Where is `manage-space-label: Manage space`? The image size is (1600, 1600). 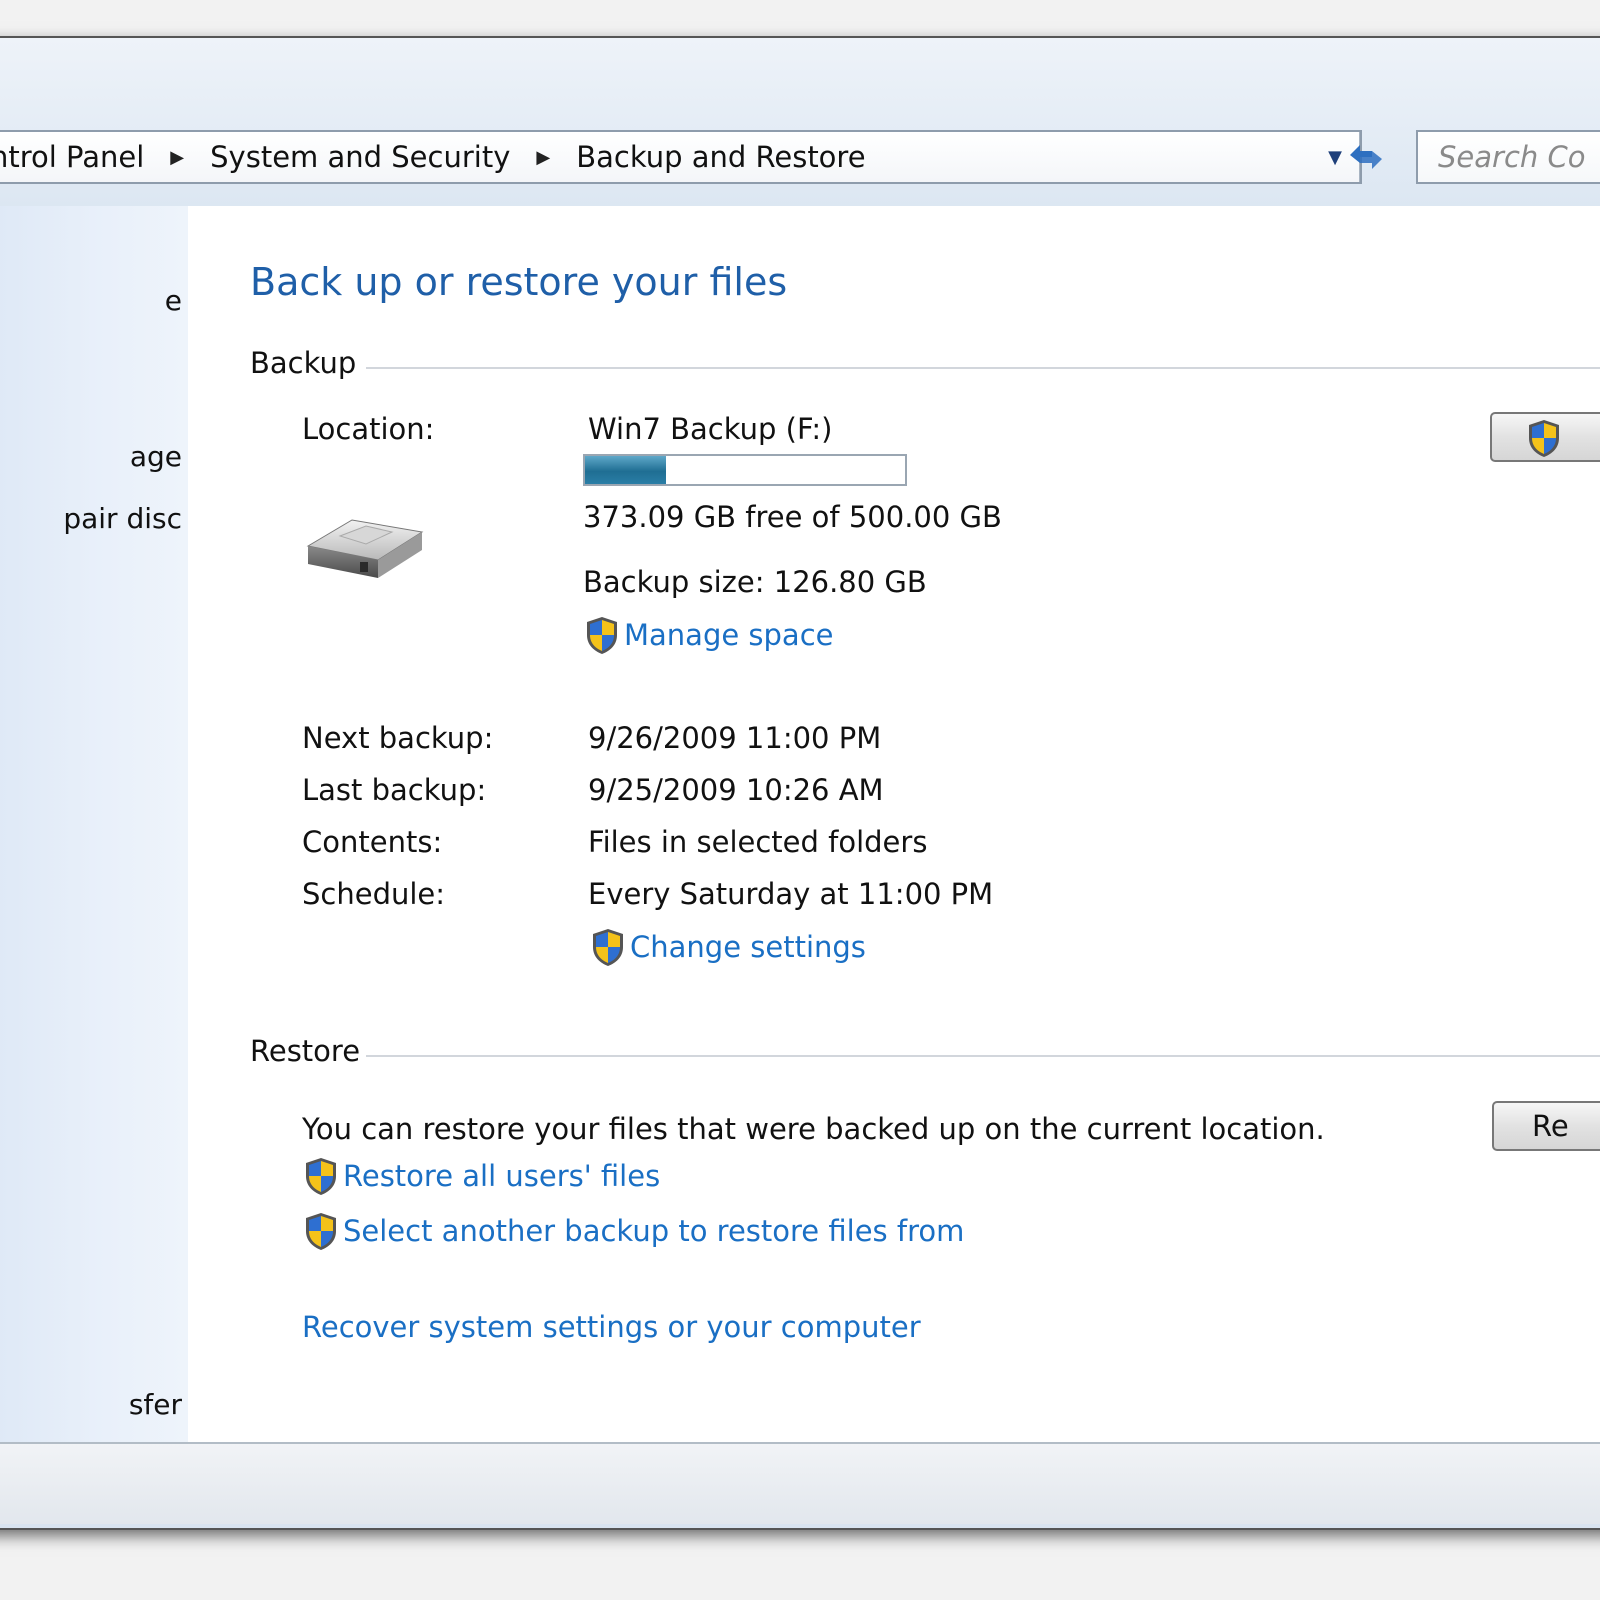
manage-space-label: Manage space is located at coordinates (729, 635).